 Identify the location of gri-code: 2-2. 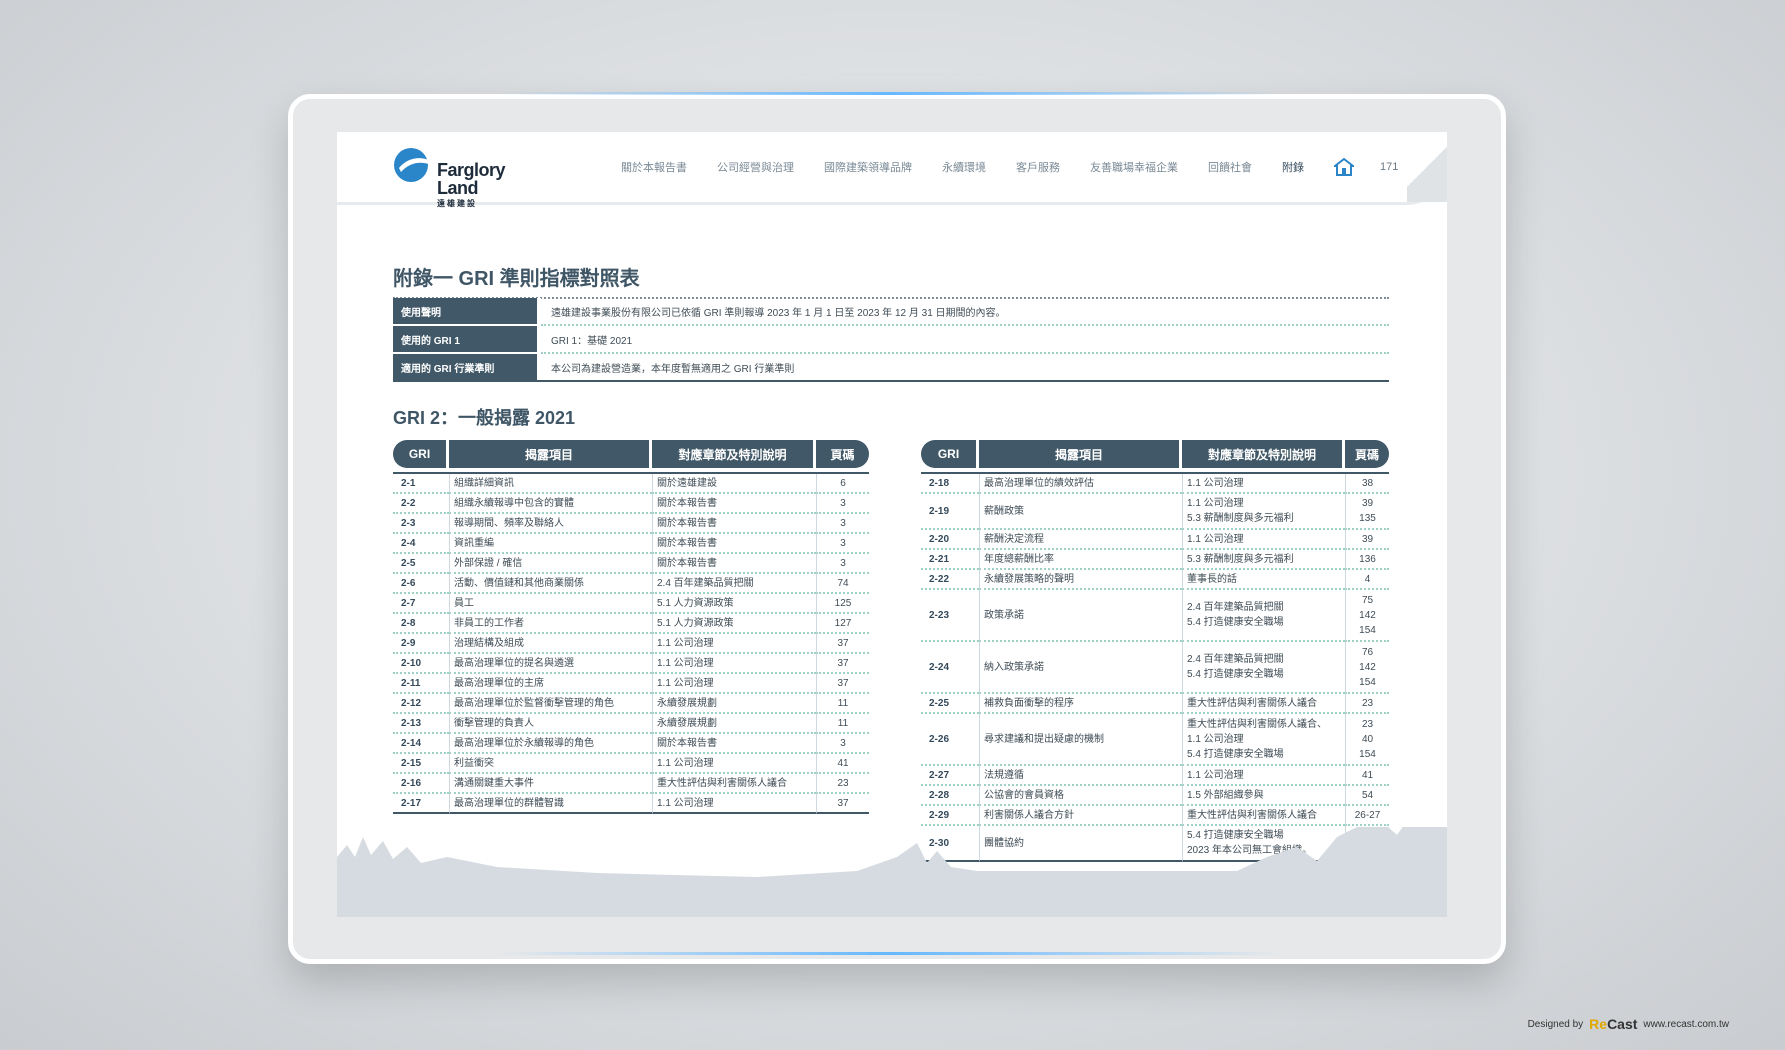
(421, 504).